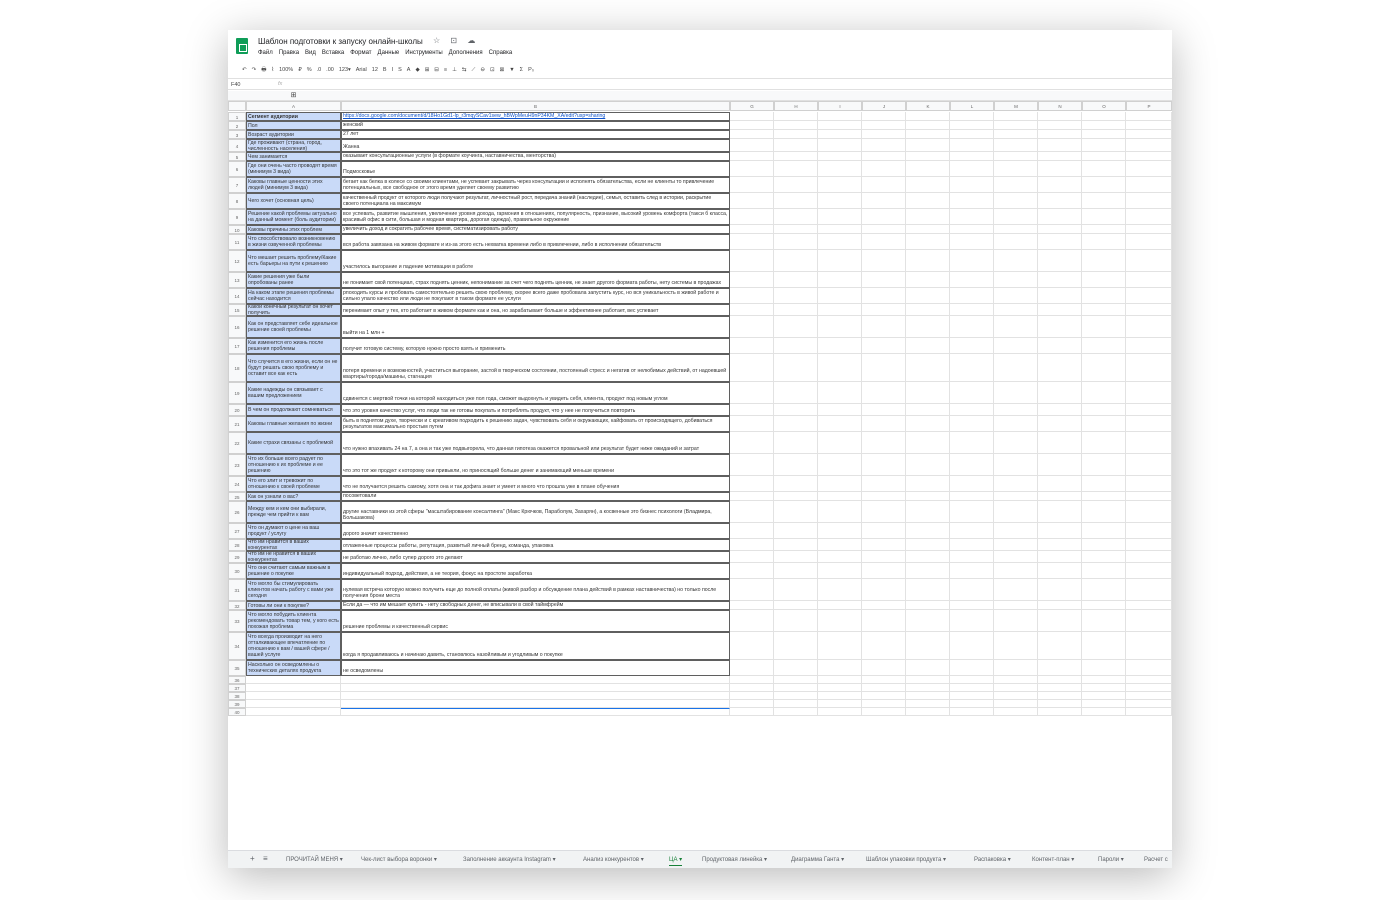  Describe the element at coordinates (464, 70) in the screenshot. I see `toolbar-button: ⇆` at that location.